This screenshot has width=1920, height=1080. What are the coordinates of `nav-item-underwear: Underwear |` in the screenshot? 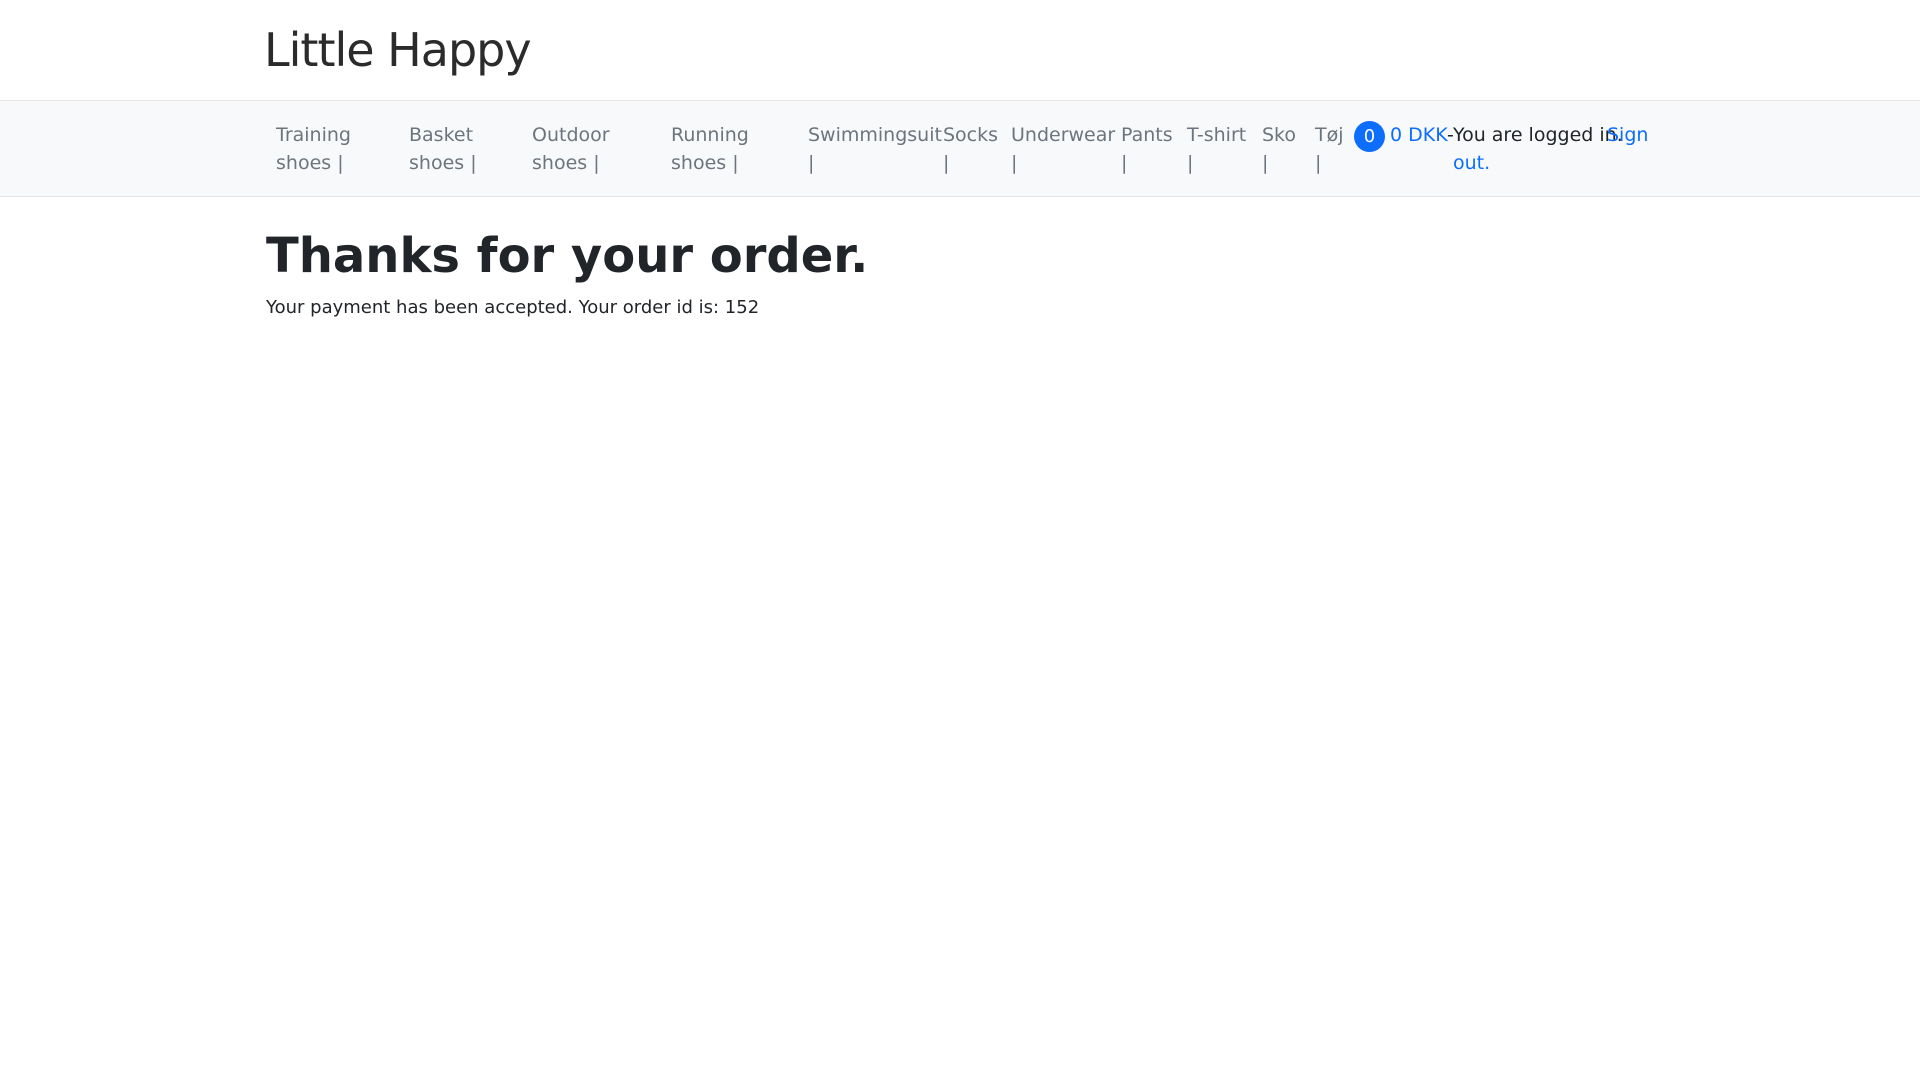 It's located at (1063, 149).